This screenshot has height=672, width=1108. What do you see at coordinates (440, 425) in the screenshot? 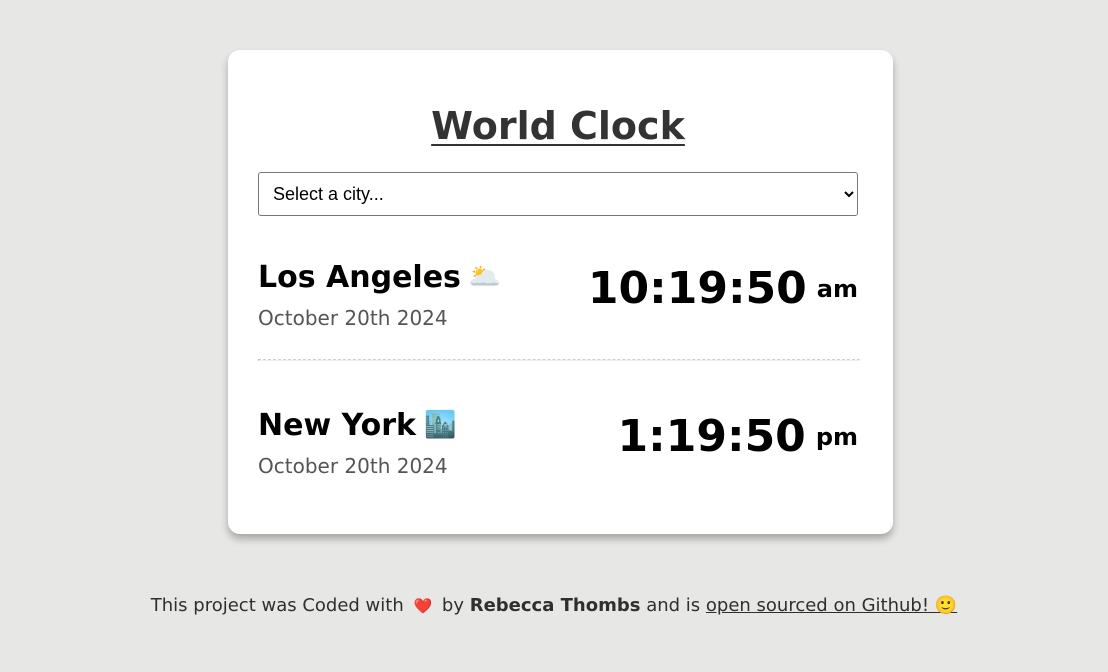
I see `cityscape-icon: 🏙️` at bounding box center [440, 425].